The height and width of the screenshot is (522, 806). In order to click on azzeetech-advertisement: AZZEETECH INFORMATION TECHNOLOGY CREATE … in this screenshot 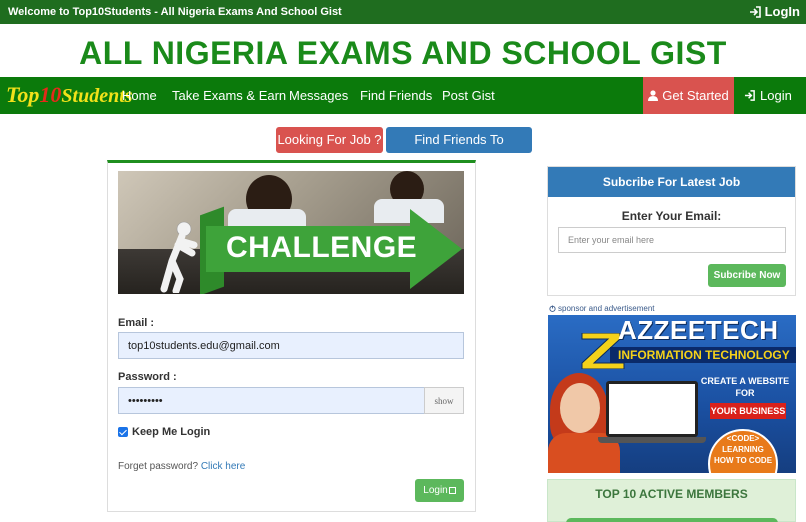, I will do `click(672, 394)`.